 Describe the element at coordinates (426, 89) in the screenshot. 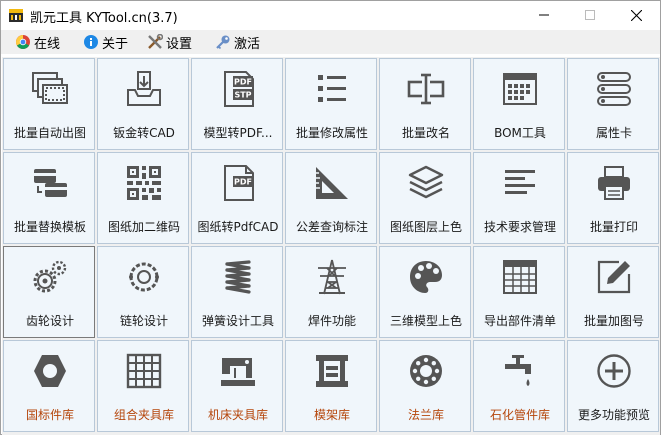

I see `rename-icon` at that location.